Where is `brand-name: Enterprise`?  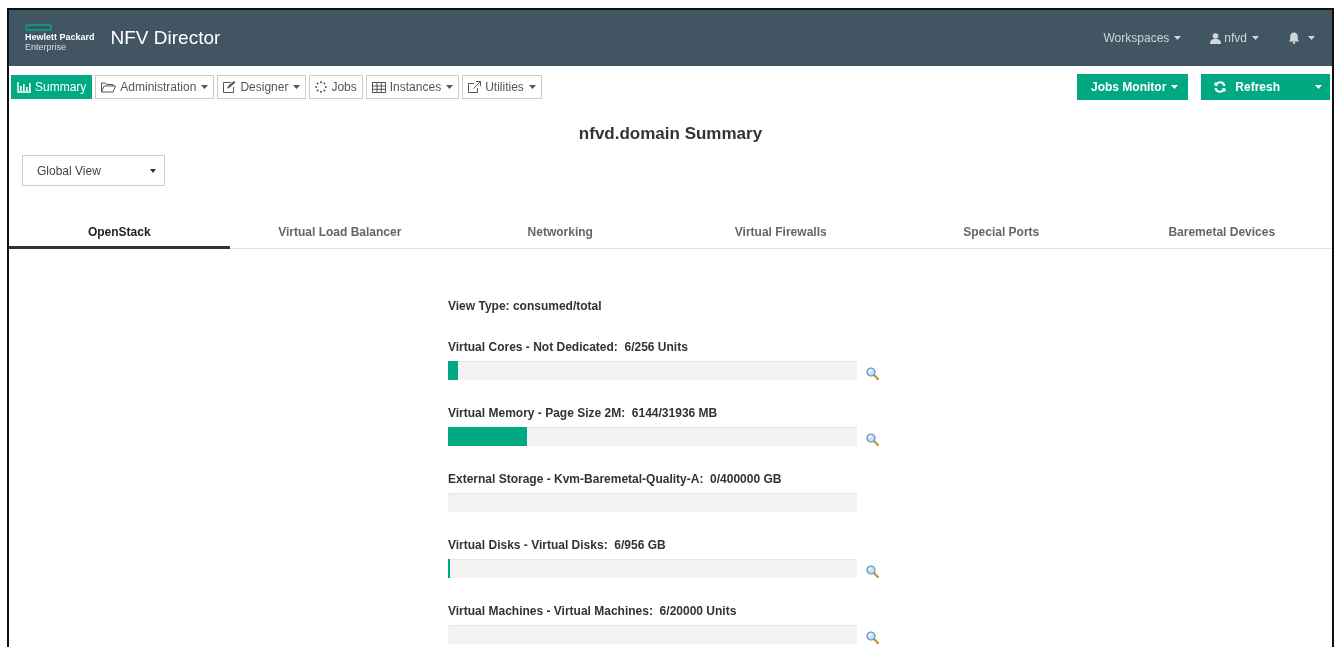
brand-name: Enterprise is located at coordinates (46, 47).